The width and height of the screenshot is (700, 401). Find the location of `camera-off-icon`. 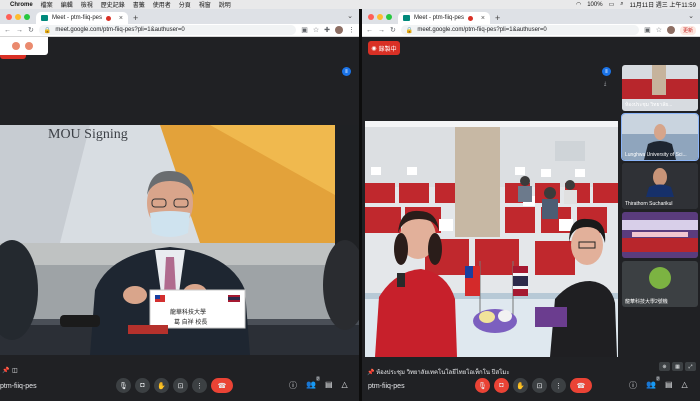

camera-off-icon is located at coordinates (29, 46).